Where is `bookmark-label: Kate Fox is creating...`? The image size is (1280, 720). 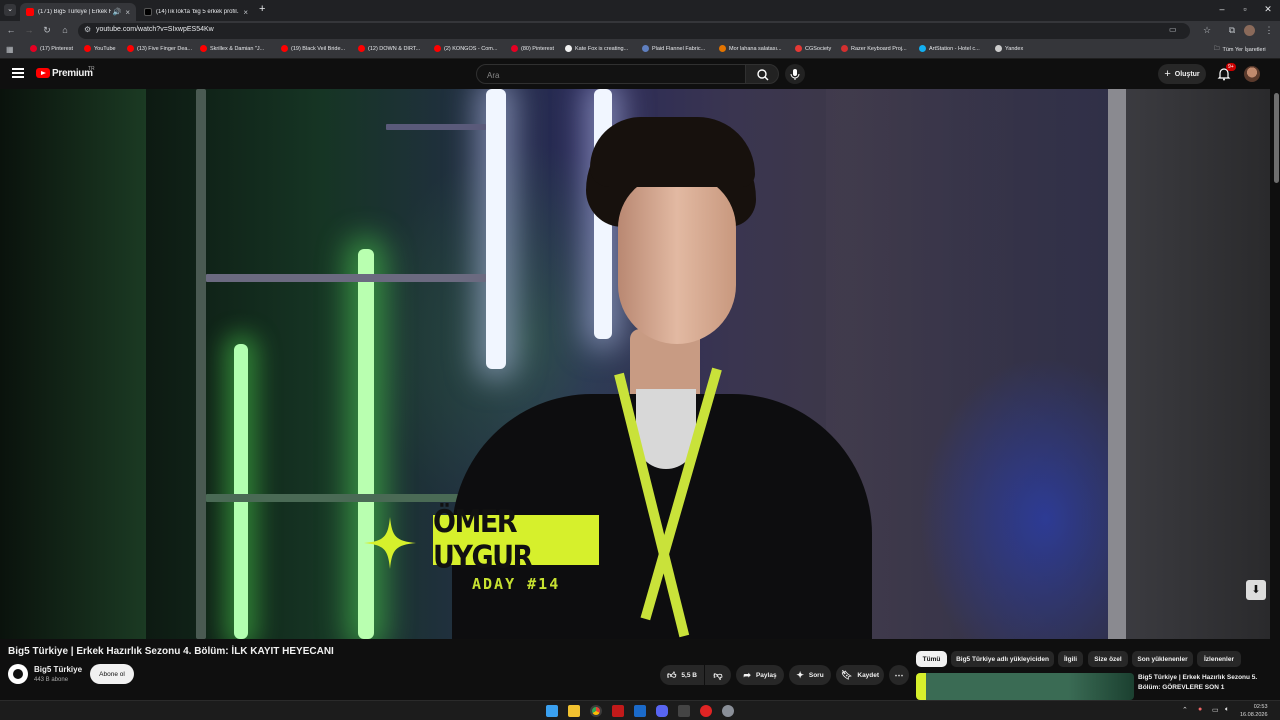 bookmark-label: Kate Fox is creating... is located at coordinates (602, 48).